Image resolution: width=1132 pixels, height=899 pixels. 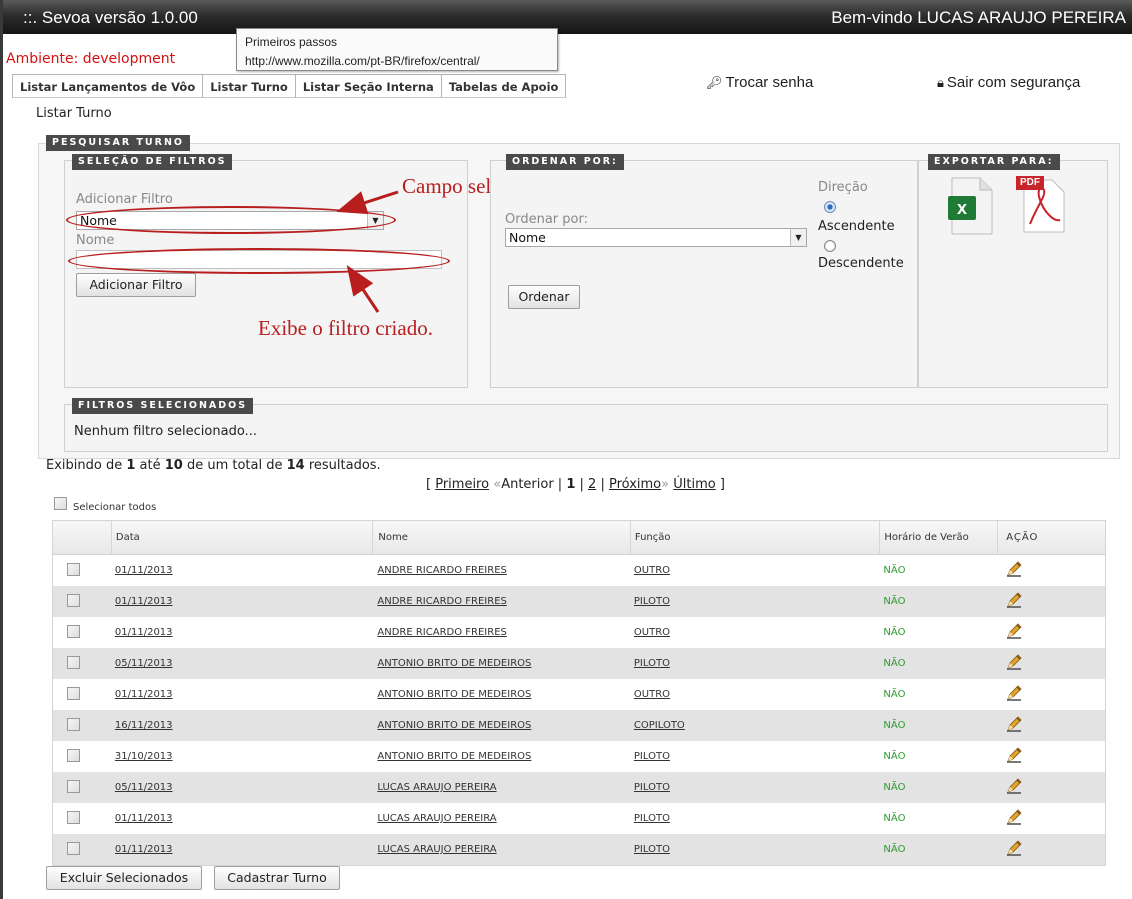 I want to click on cell-data: 31/10/2013, so click(x=144, y=756).